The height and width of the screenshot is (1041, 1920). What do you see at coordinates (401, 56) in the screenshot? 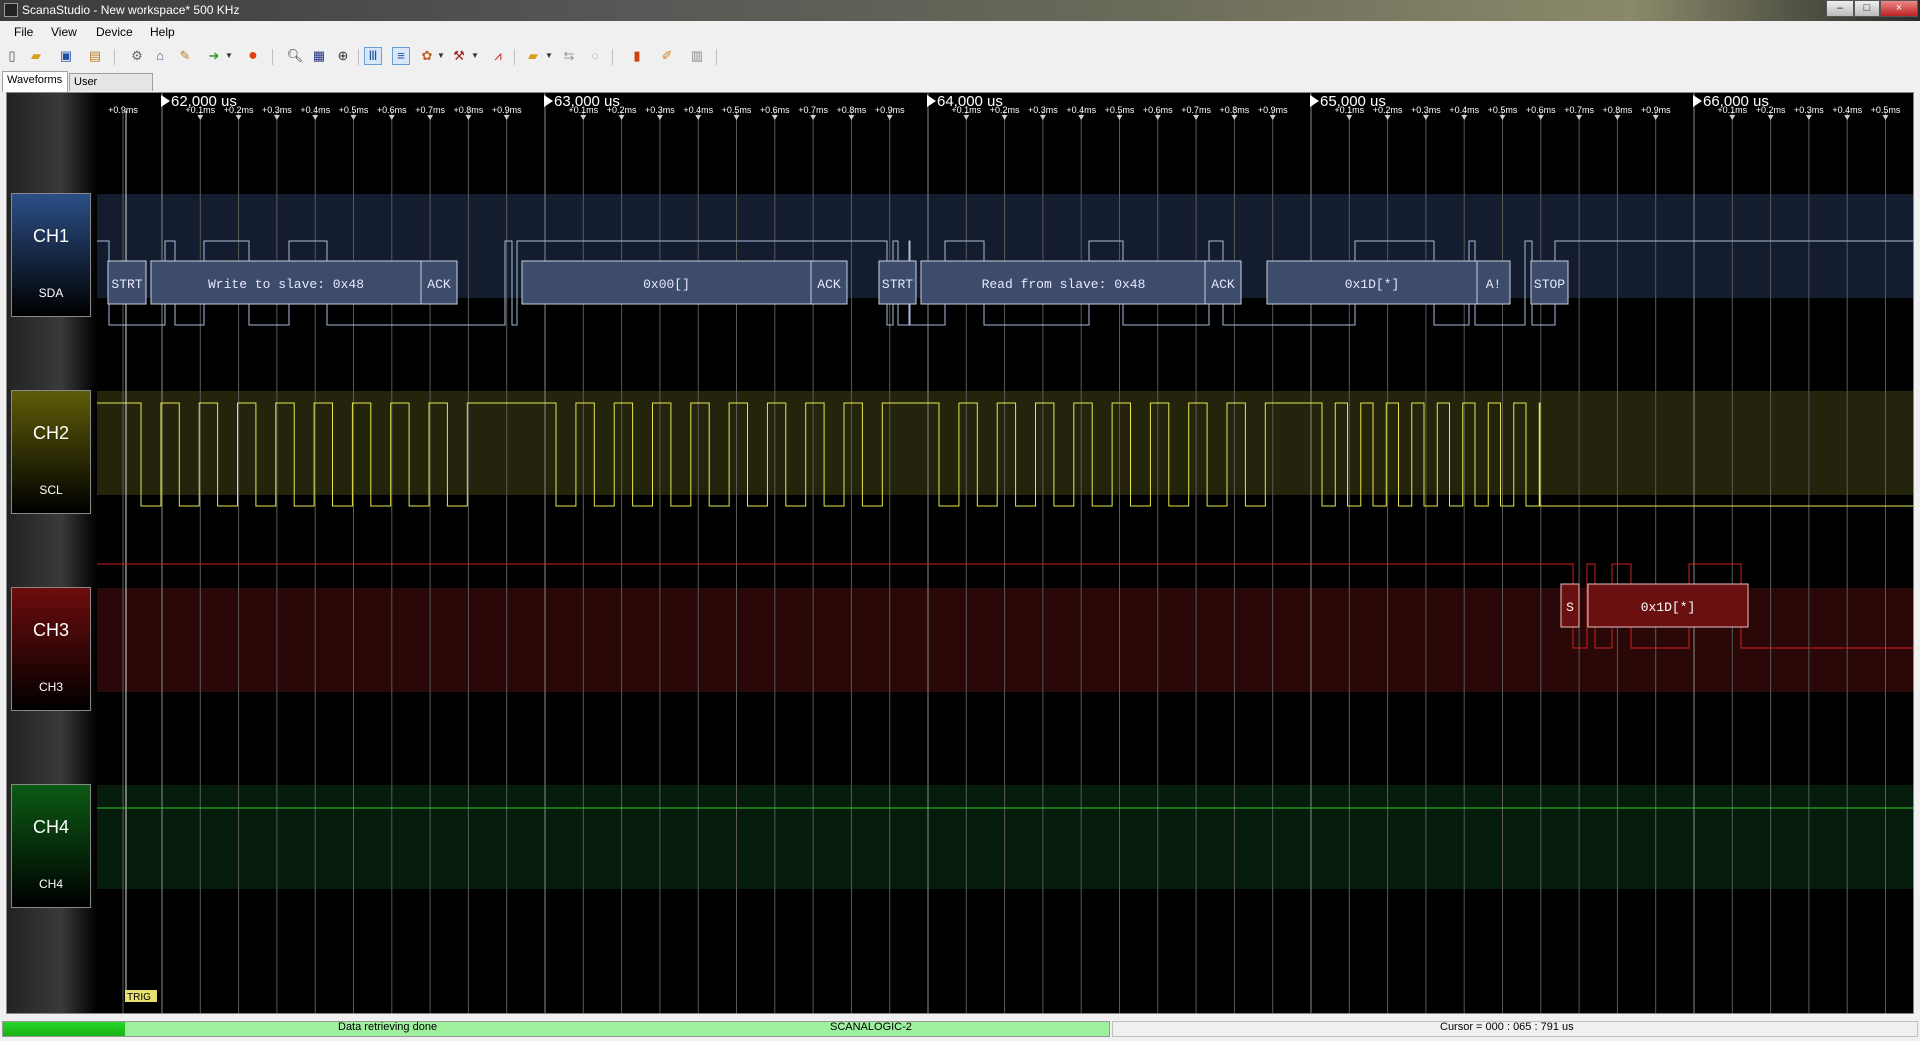
I see `list-view-icon: ≡` at bounding box center [401, 56].